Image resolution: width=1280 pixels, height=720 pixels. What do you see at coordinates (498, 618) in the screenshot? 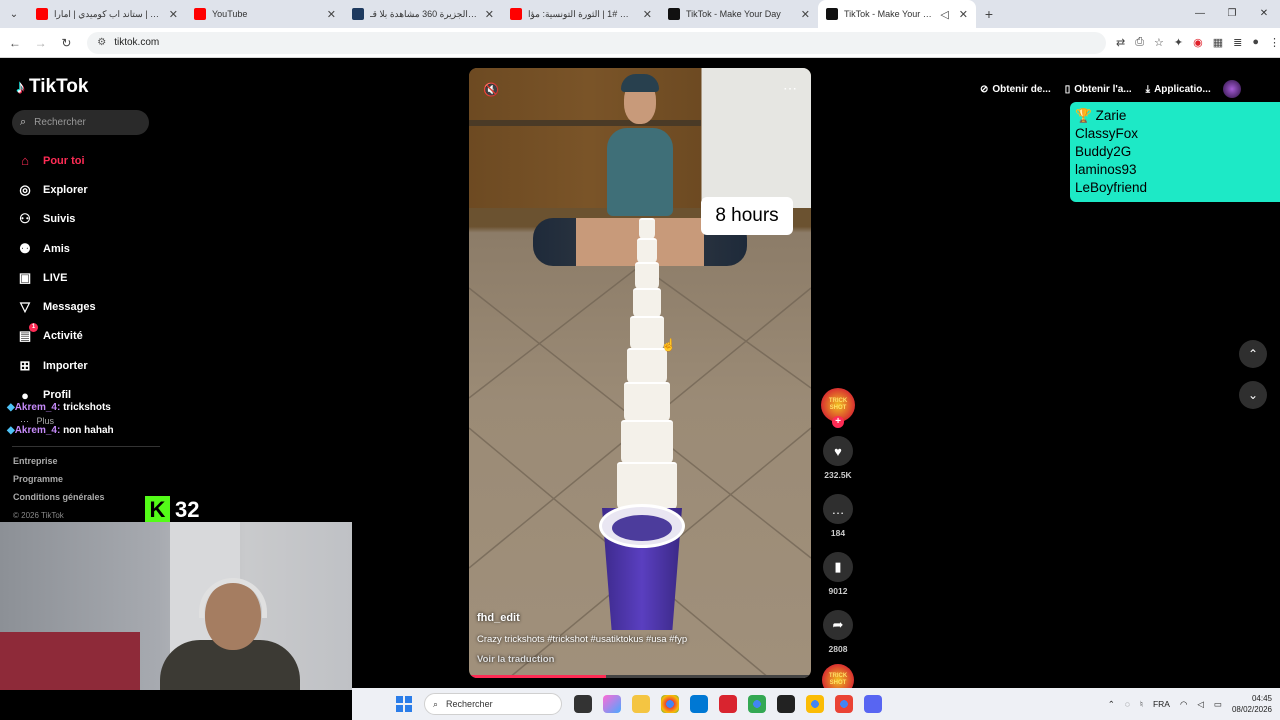
I see `video-username: fhd_edit` at bounding box center [498, 618].